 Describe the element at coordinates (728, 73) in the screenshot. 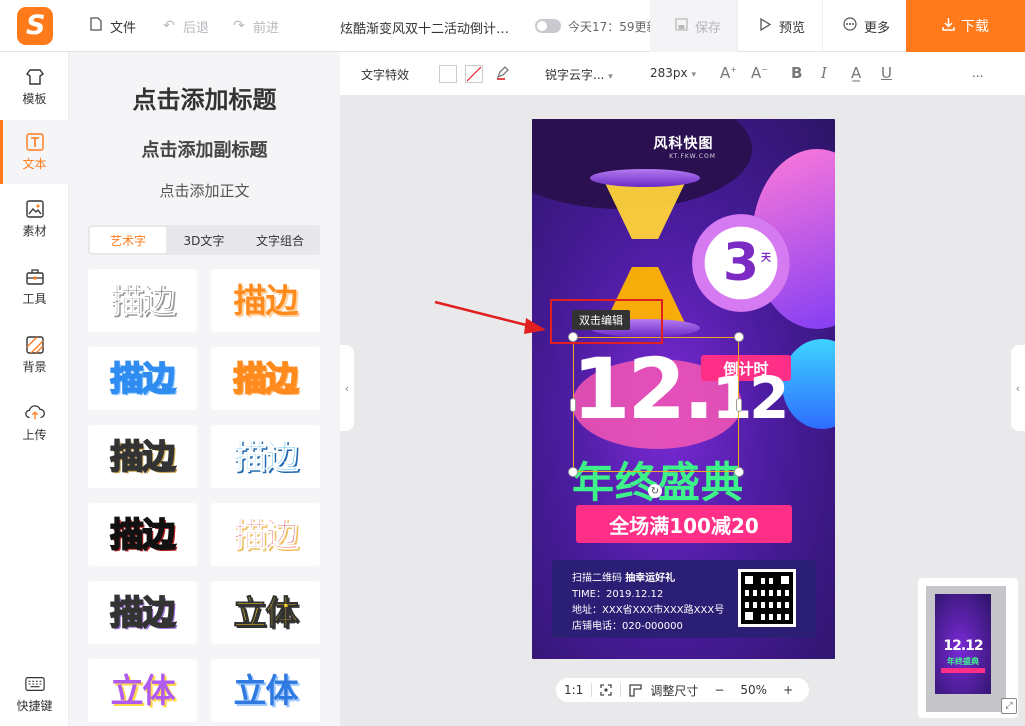

I see `increase-font-icon: A+` at that location.